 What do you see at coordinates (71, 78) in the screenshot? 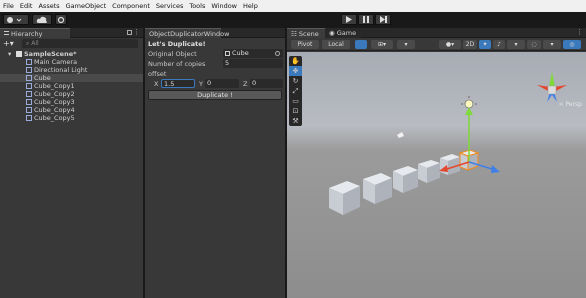
I see `hierarchy-item-cube: Cube` at bounding box center [71, 78].